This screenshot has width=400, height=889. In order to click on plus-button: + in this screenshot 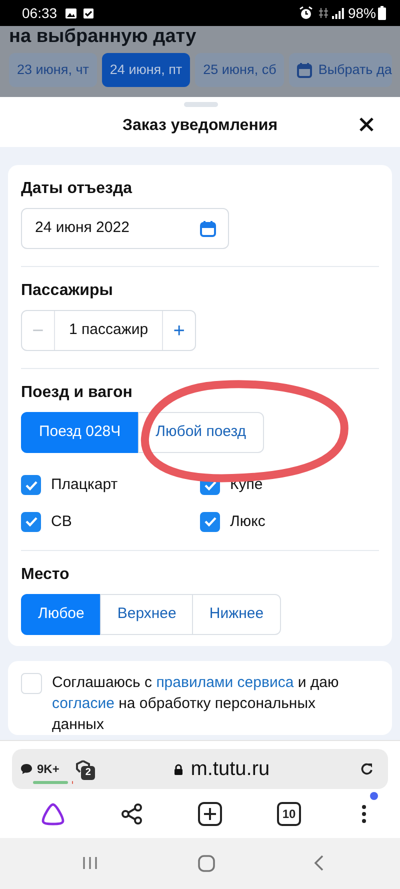, I will do `click(179, 330)`.